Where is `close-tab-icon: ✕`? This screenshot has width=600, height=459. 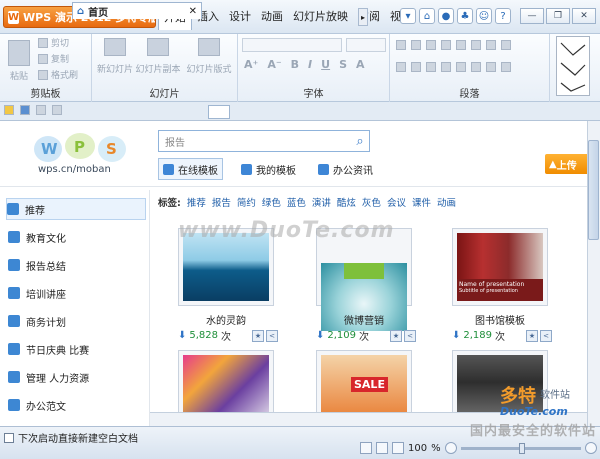
close-tab-icon: ✕ is located at coordinates (193, 11).